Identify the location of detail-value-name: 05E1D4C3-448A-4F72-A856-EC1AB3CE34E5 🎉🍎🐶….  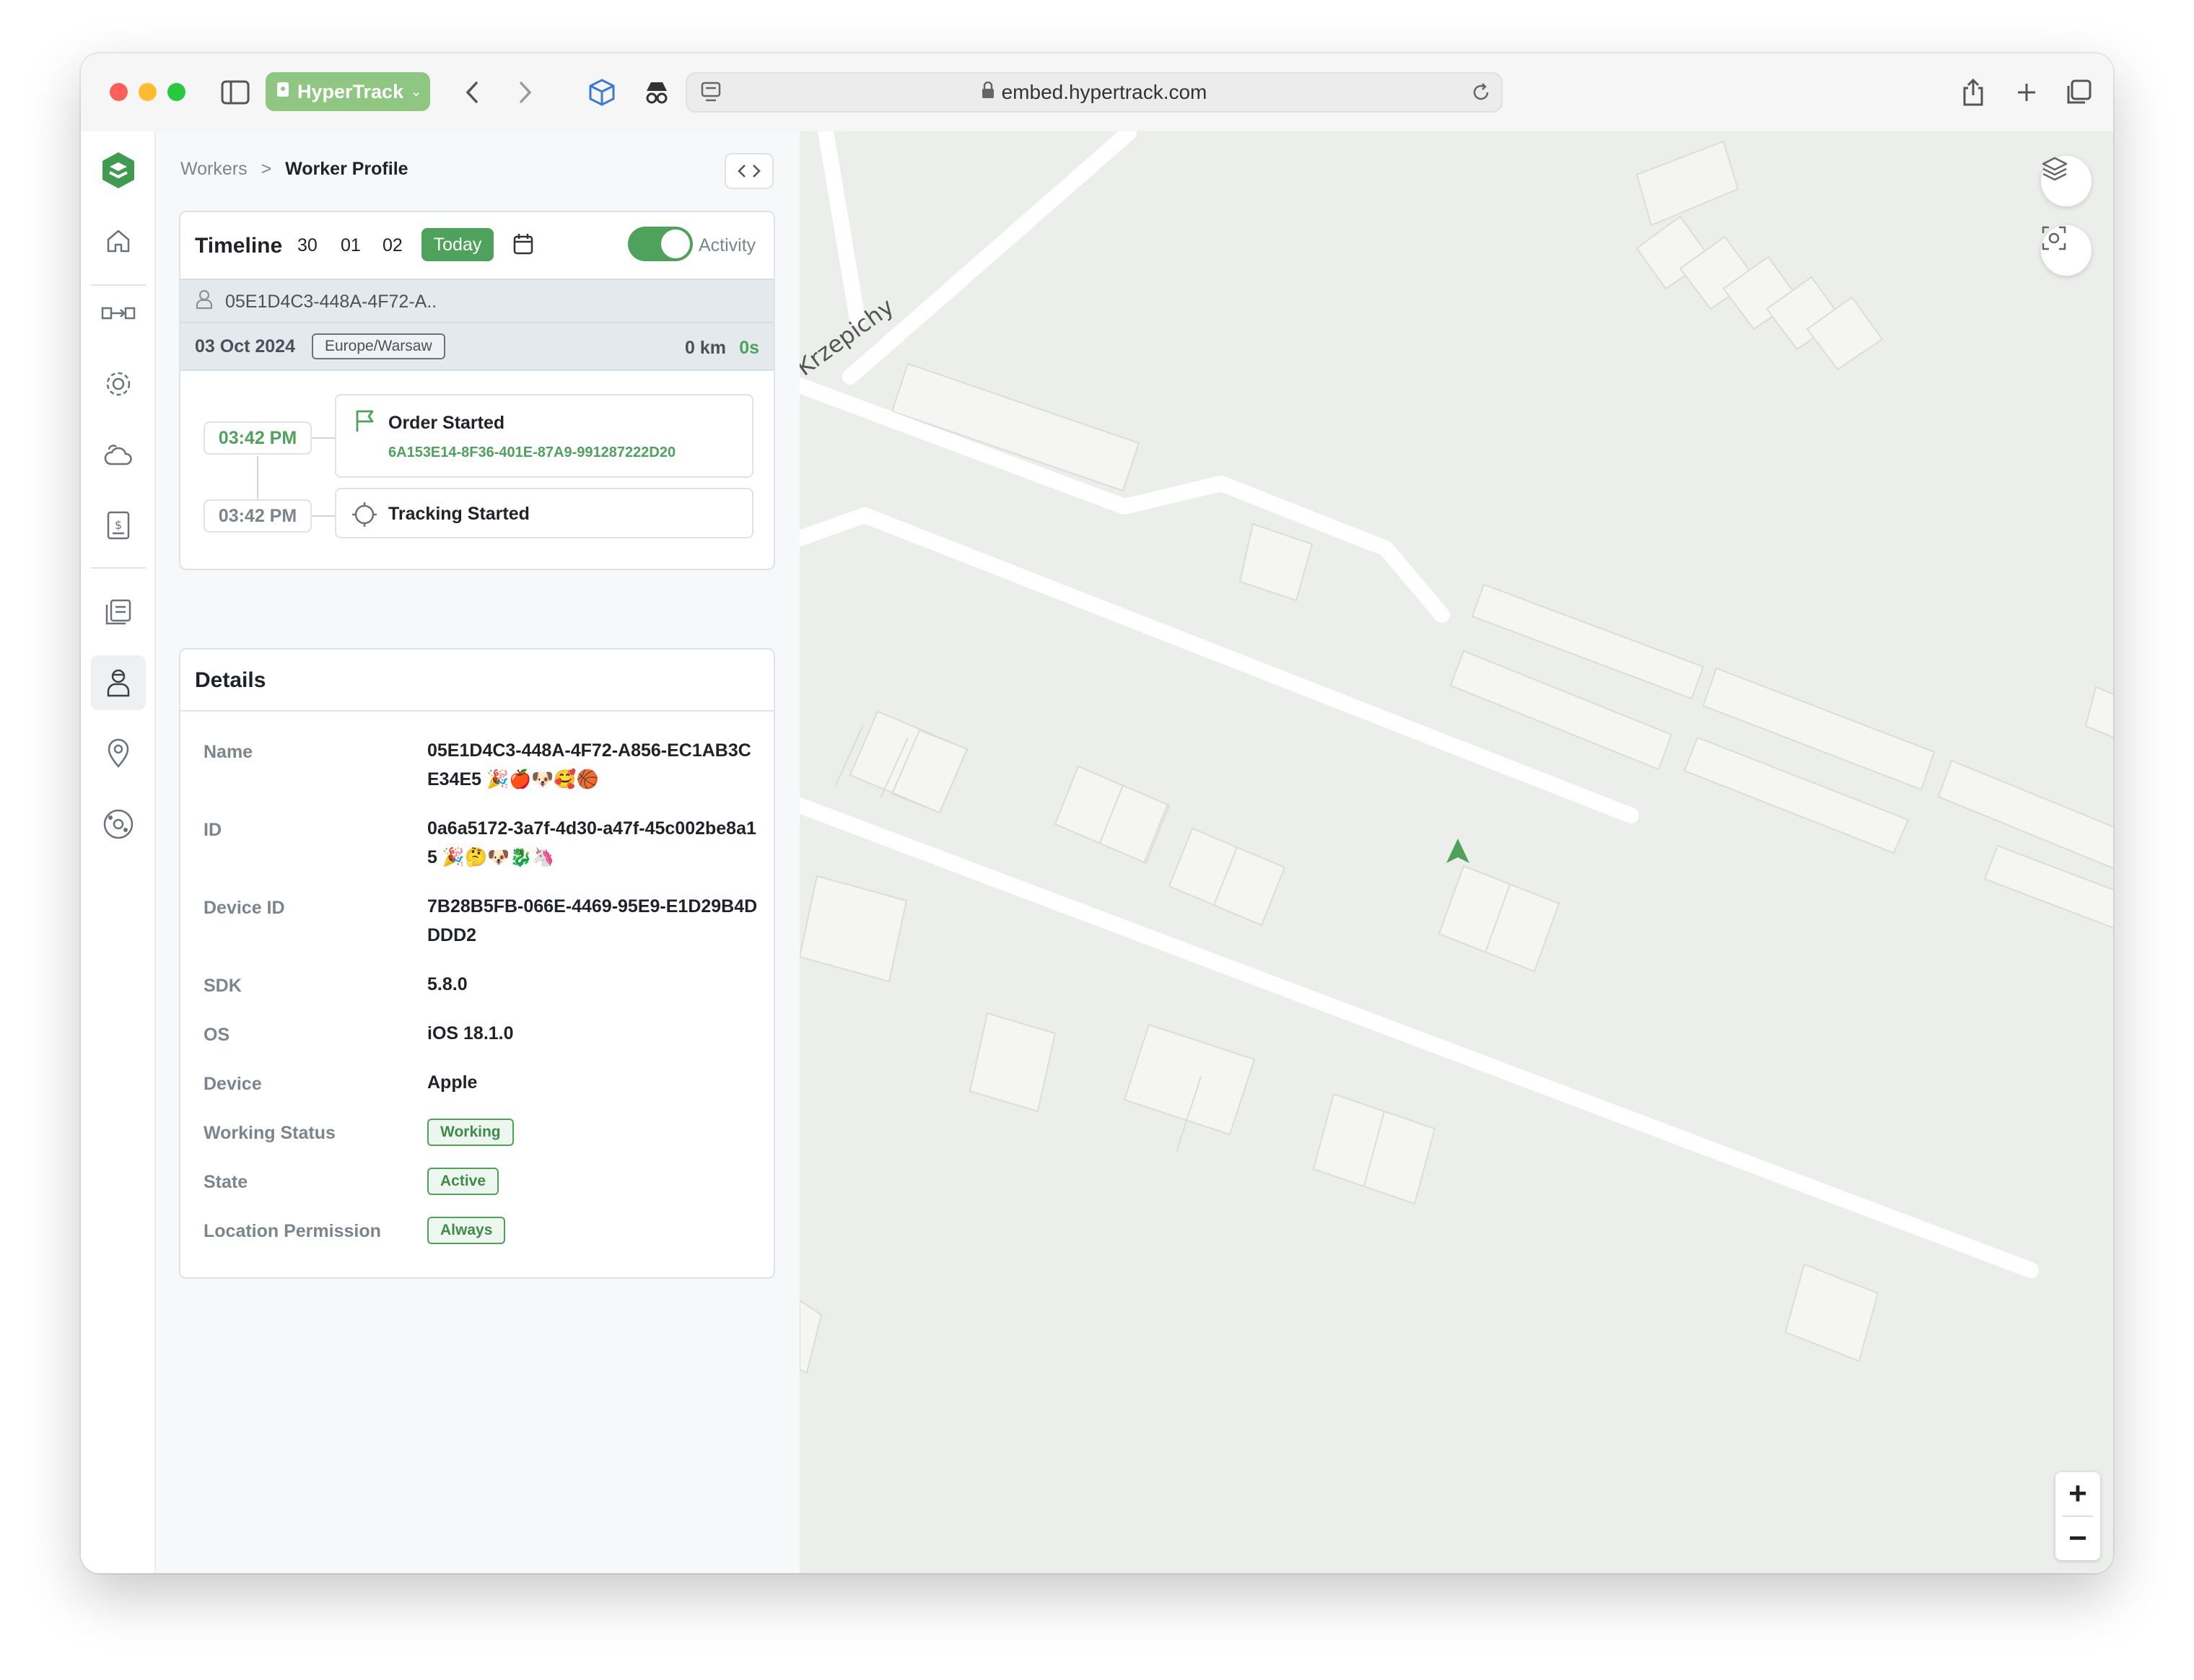
(589, 764).